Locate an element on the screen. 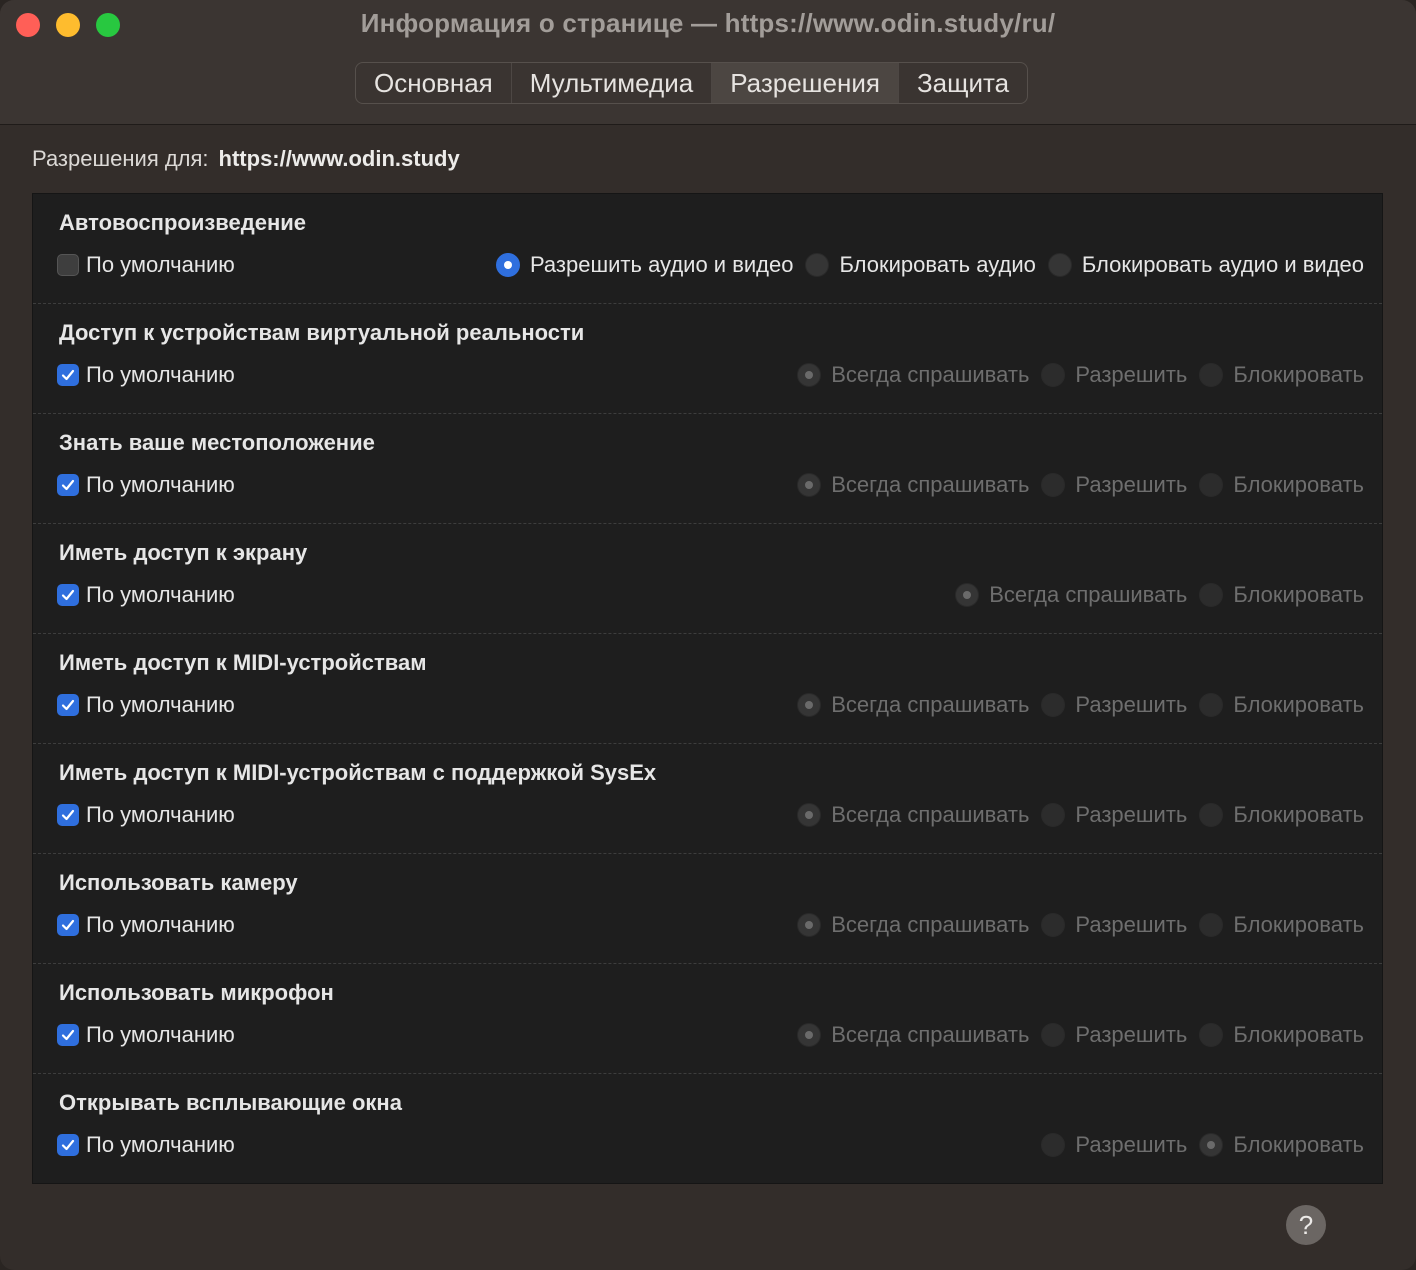 The height and width of the screenshot is (1270, 1416). permissions-for-label: Разрешения для: is located at coordinates (120, 158).